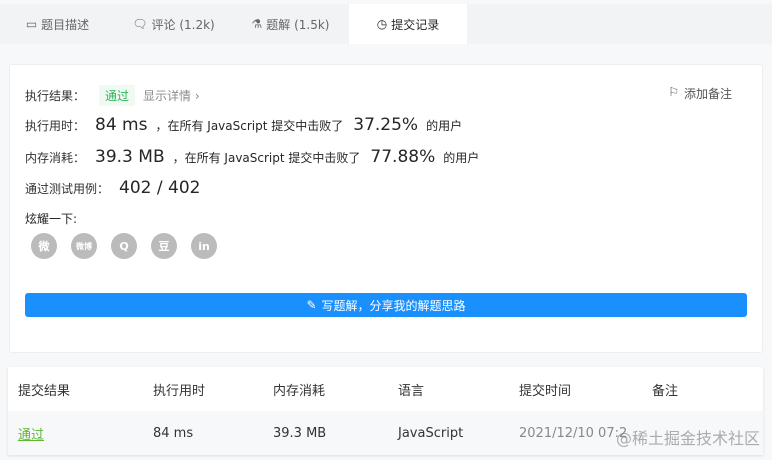 This screenshot has height=460, width=772. What do you see at coordinates (164, 246) in the screenshot?
I see `douban-icon: 豆` at bounding box center [164, 246].